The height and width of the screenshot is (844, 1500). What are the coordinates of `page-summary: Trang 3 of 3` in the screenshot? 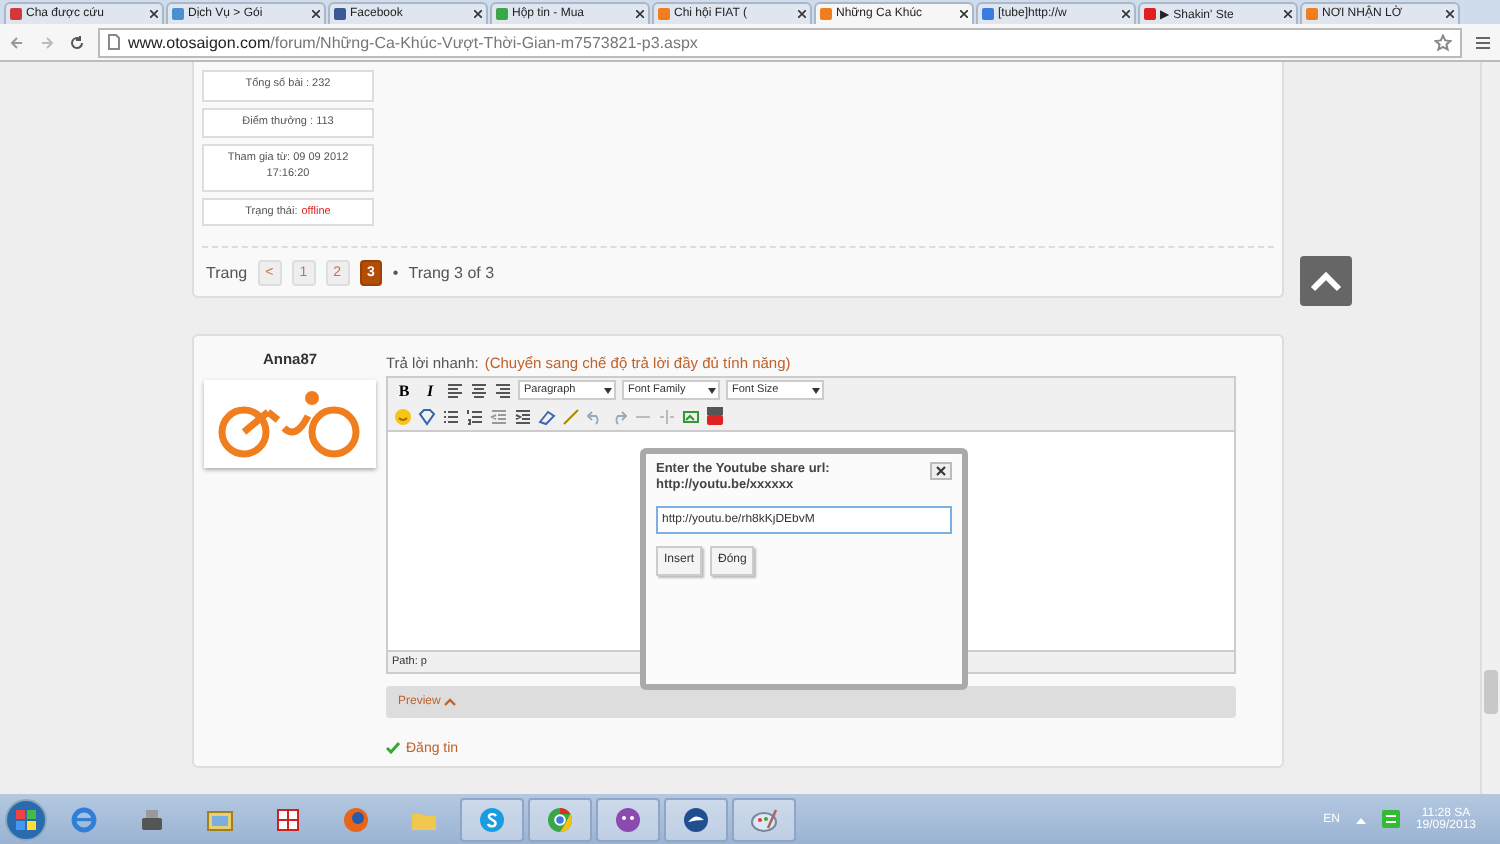 It's located at (451, 272).